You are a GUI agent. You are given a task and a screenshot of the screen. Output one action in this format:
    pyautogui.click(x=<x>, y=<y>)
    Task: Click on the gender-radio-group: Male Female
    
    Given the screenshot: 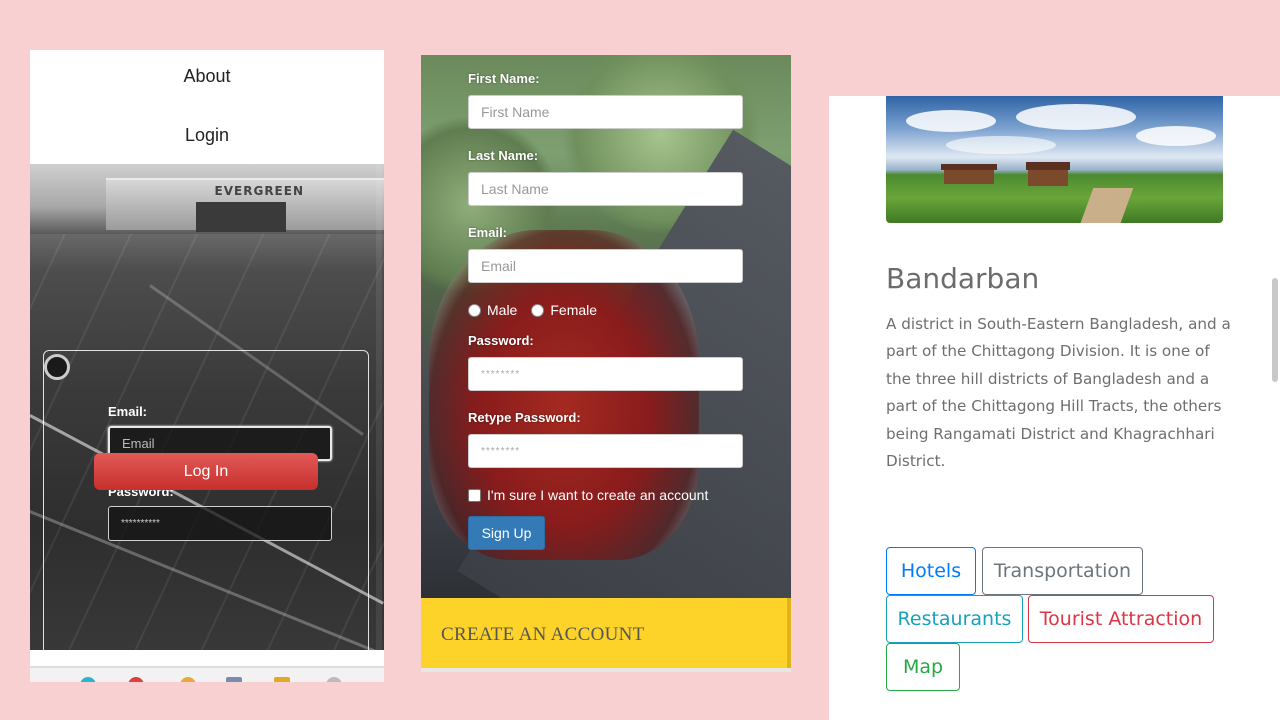 What is the action you would take?
    pyautogui.click(x=539, y=310)
    